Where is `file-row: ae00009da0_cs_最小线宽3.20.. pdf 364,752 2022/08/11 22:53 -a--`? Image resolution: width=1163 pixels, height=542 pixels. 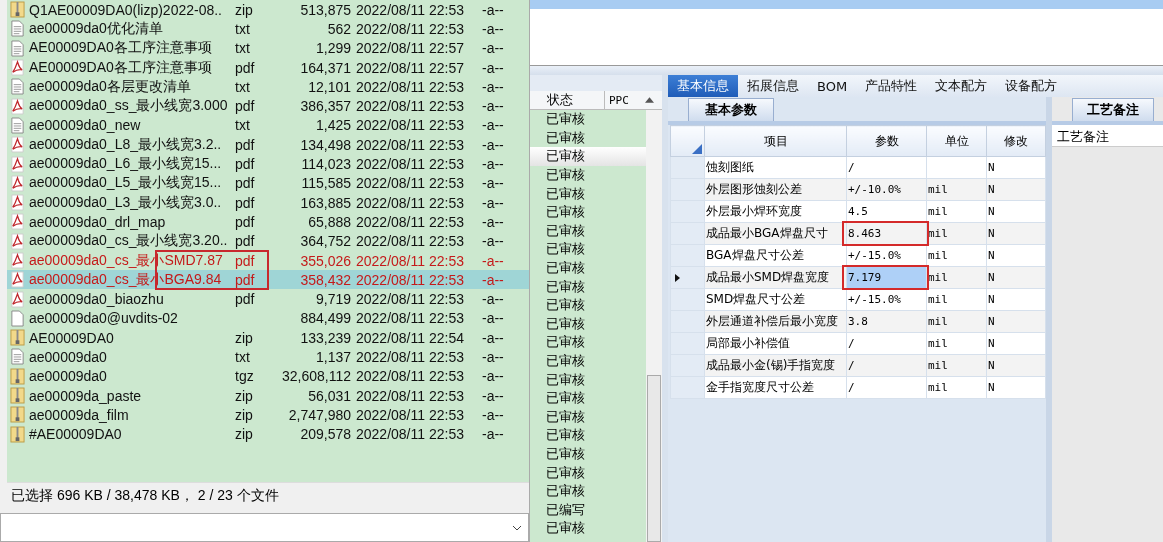
file-row: ae00009da0_cs_最小线宽3.20.. pdf 364,752 2022/08/11 22:53 -a-- is located at coordinates (268, 241).